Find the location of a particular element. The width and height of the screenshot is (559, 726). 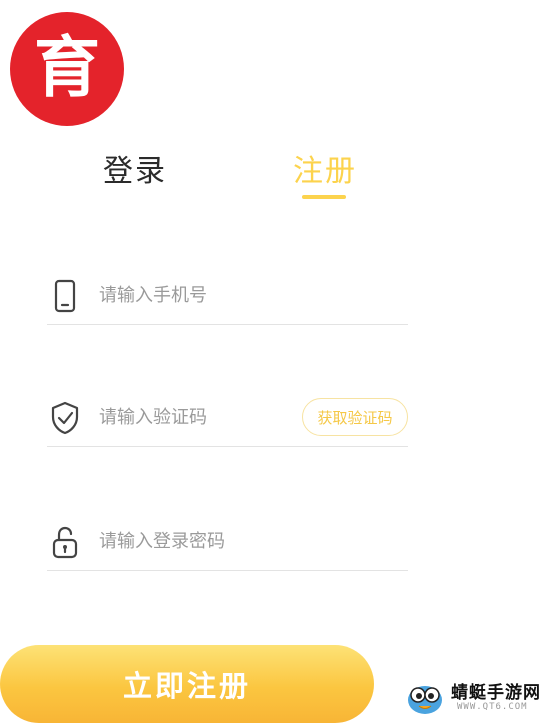

watermark: 蜻蜓手游网 WWW.QT6.COM is located at coordinates (478, 698).